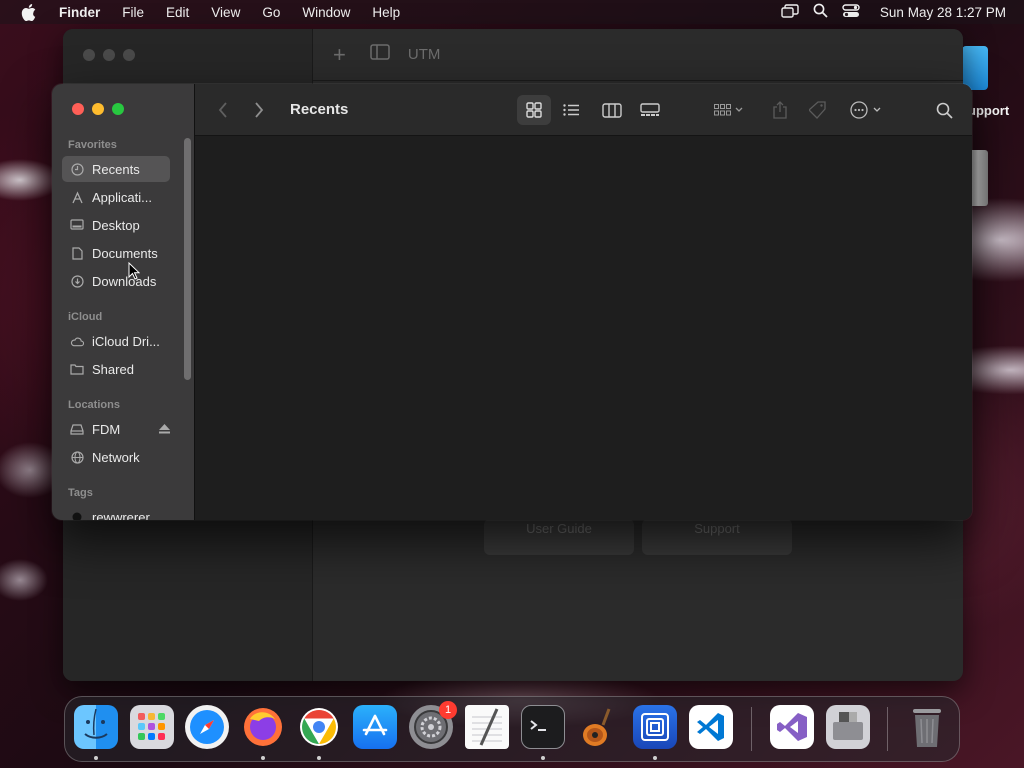  I want to click on eject-icon, so click(164, 429).